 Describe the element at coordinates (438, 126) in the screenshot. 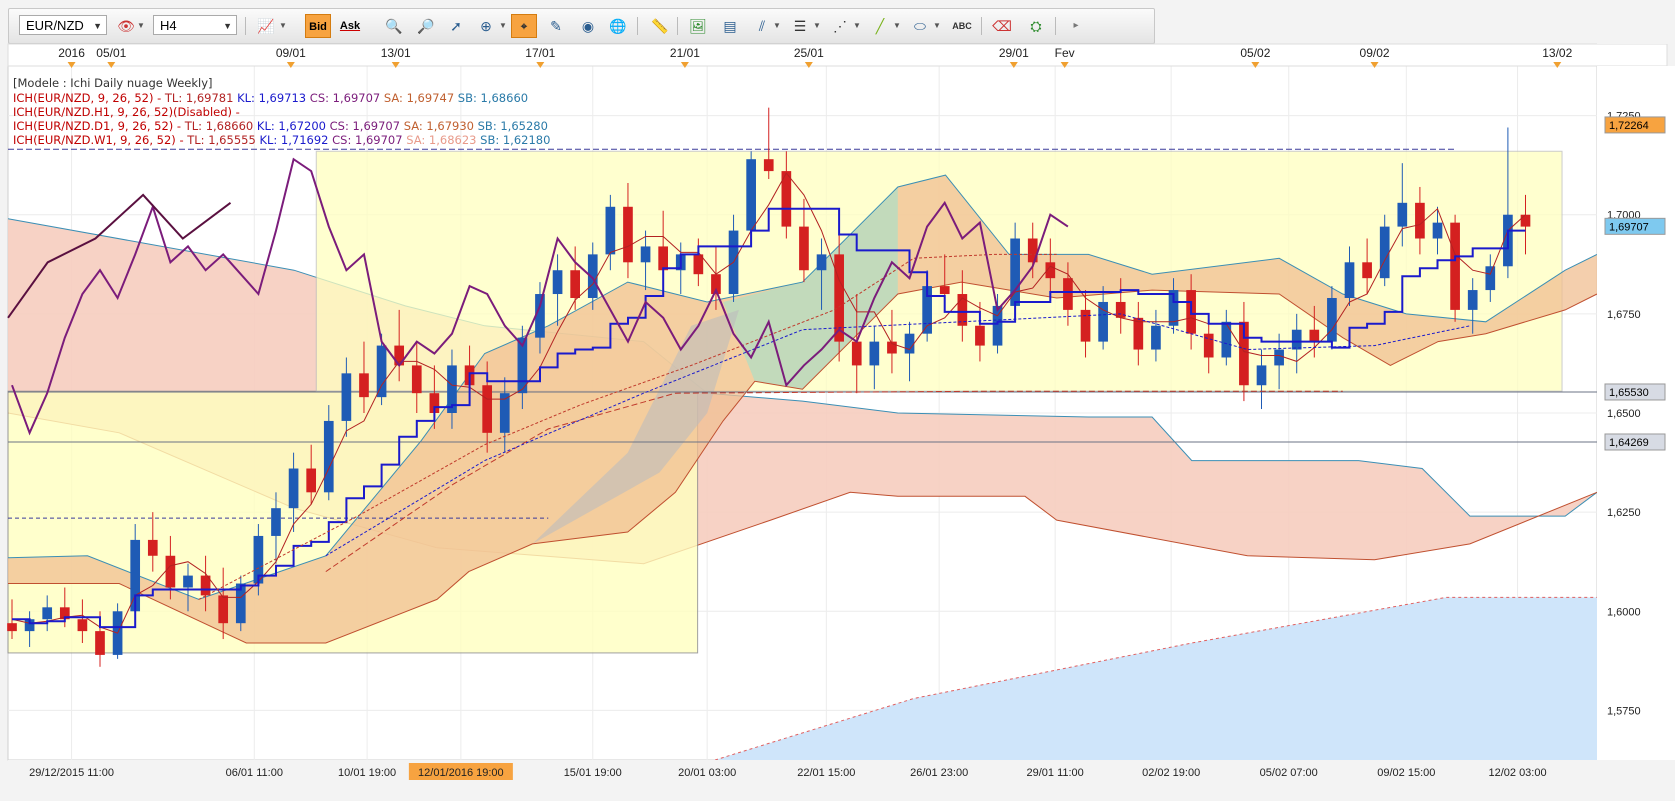

I see `legend-sa: SA: 1,67930` at that location.